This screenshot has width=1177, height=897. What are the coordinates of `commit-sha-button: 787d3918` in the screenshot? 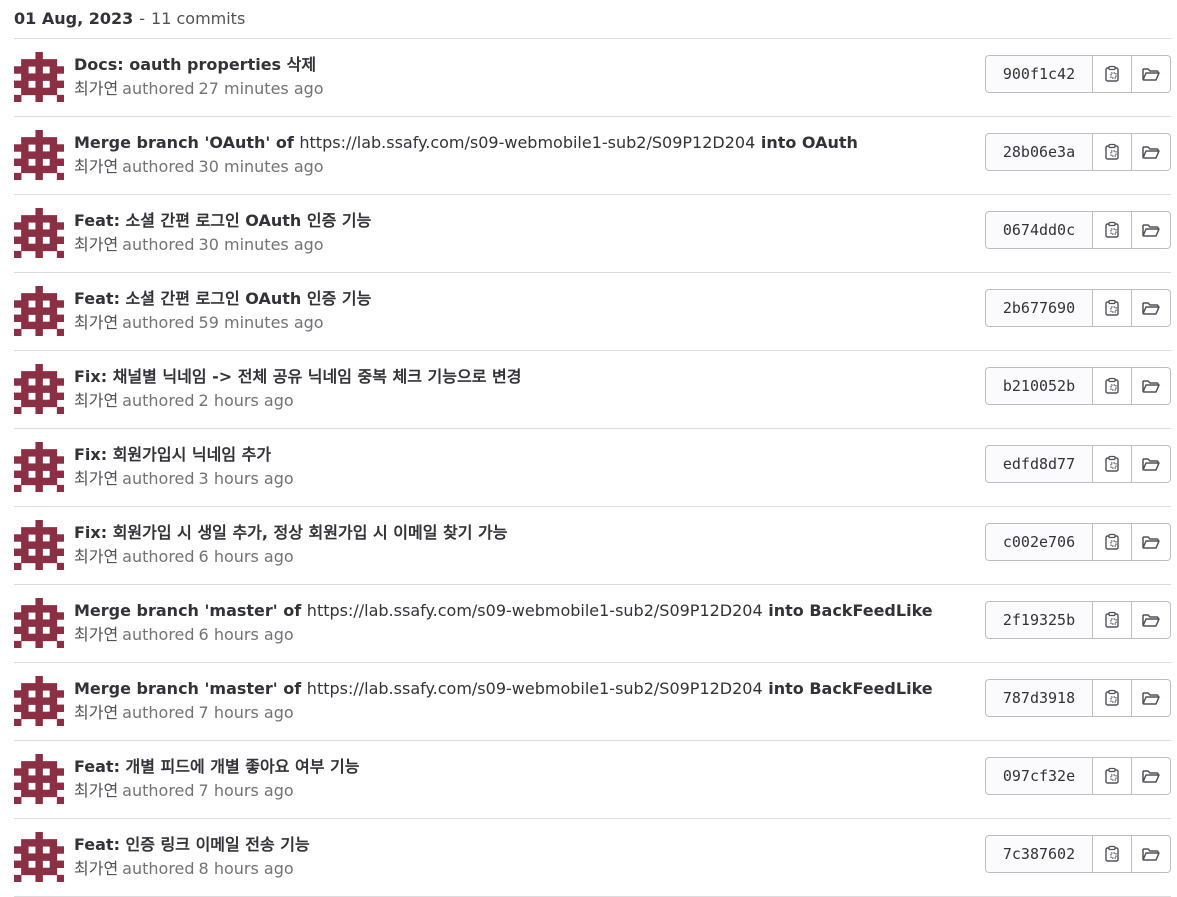 It's located at (1039, 698).